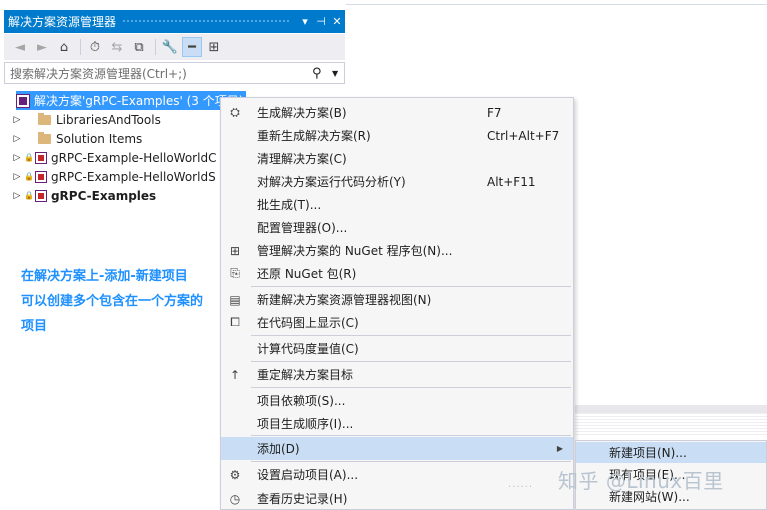 This screenshot has width=767, height=510. I want to click on annotation-line: 在解决方案上-添加-新建项目, so click(104, 276).